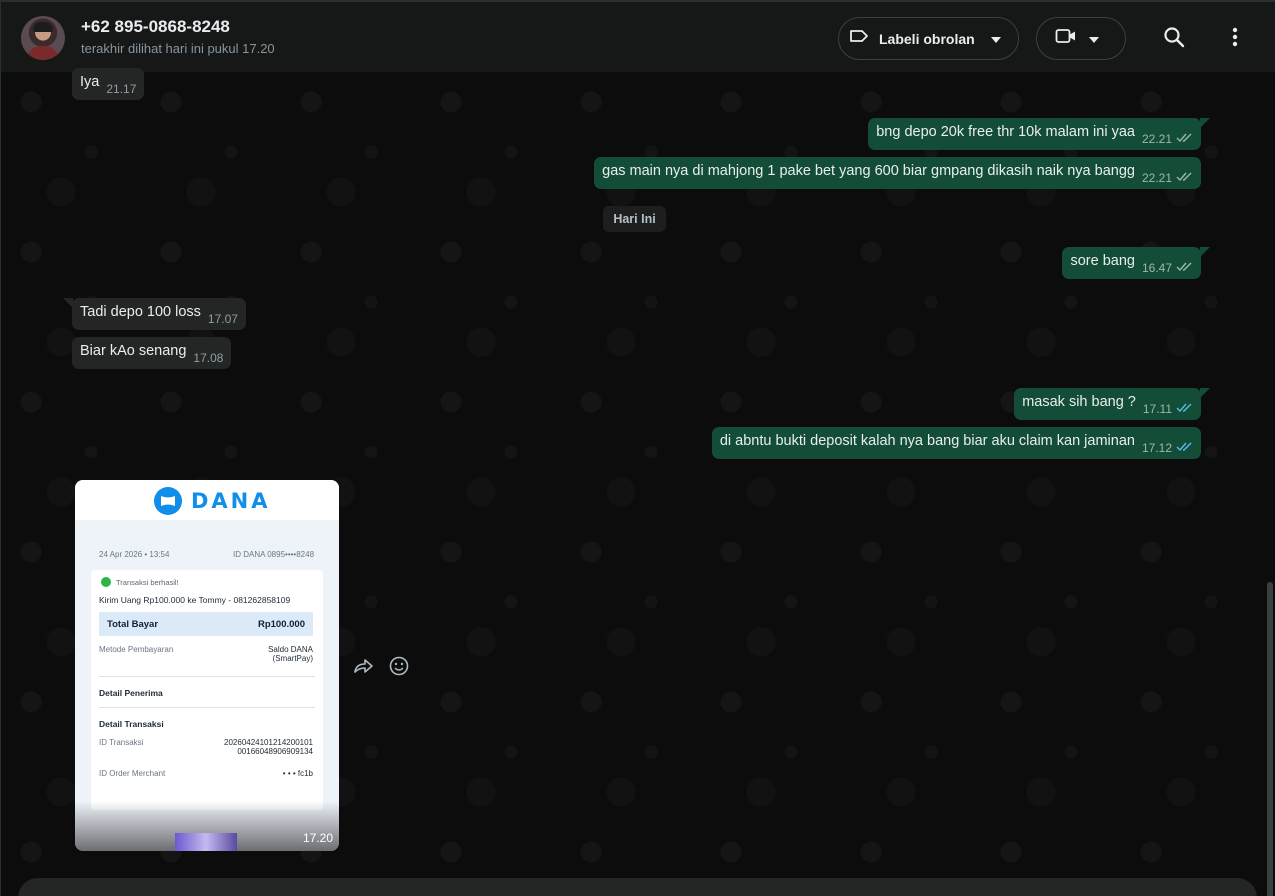 This screenshot has width=1275, height=896. I want to click on message-time: 17.20, so click(317, 838).